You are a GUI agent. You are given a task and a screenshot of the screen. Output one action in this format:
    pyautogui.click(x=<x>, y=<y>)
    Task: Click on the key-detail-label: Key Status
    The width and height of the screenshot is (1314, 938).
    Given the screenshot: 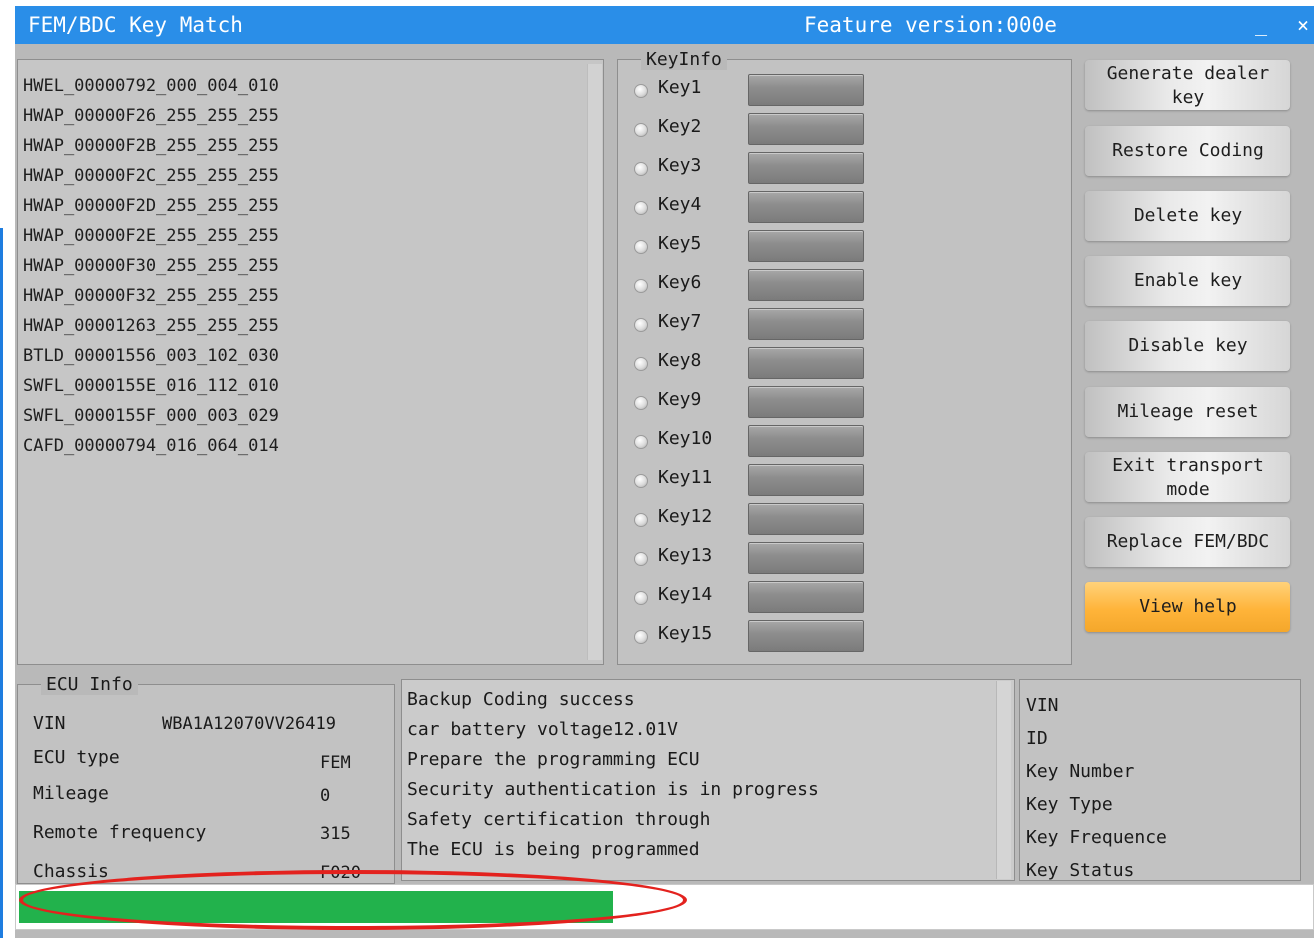 What is the action you would take?
    pyautogui.click(x=1080, y=870)
    